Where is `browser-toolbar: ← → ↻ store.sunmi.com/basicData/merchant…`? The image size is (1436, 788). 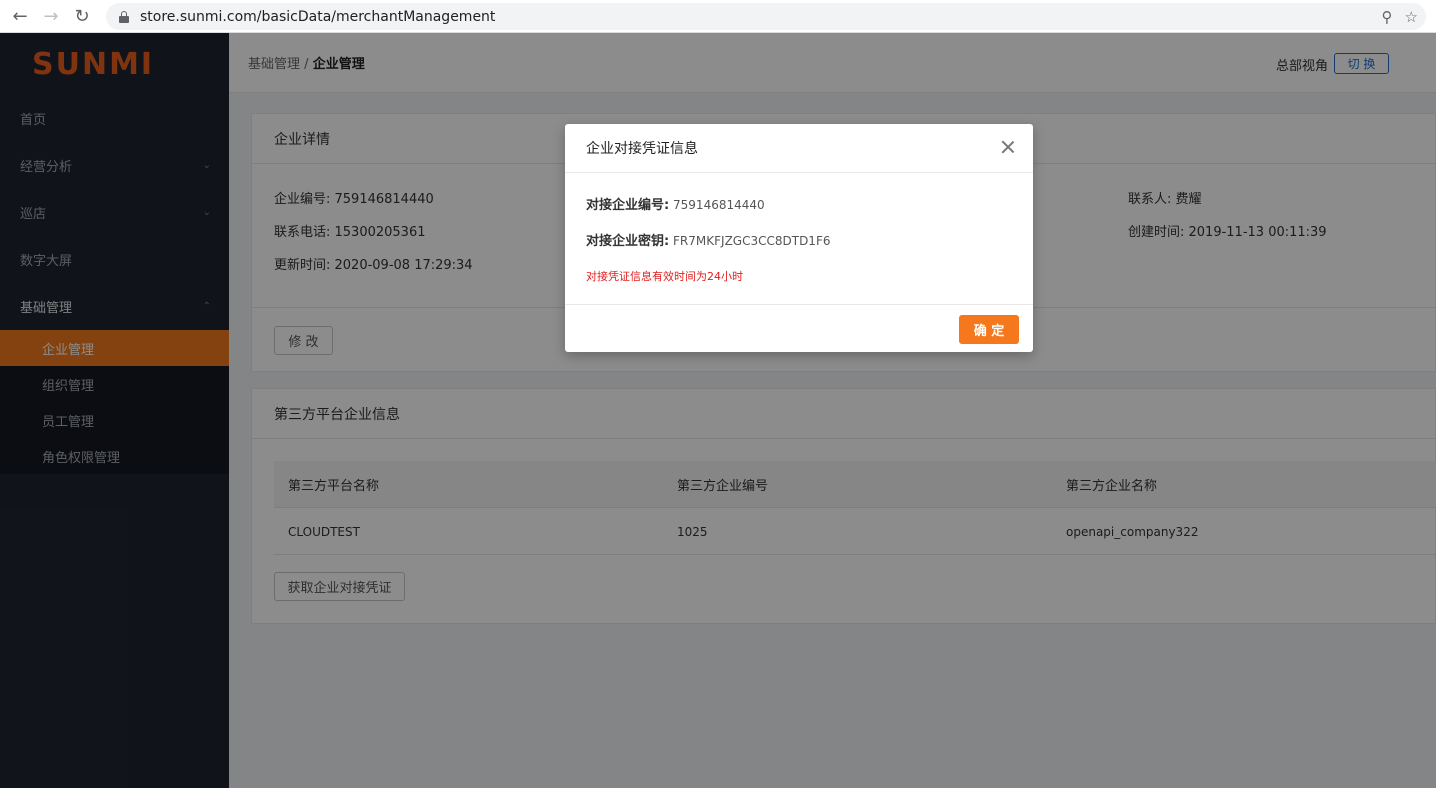
browser-toolbar: ← → ↻ store.sunmi.com/basicData/merchant… is located at coordinates (718, 16).